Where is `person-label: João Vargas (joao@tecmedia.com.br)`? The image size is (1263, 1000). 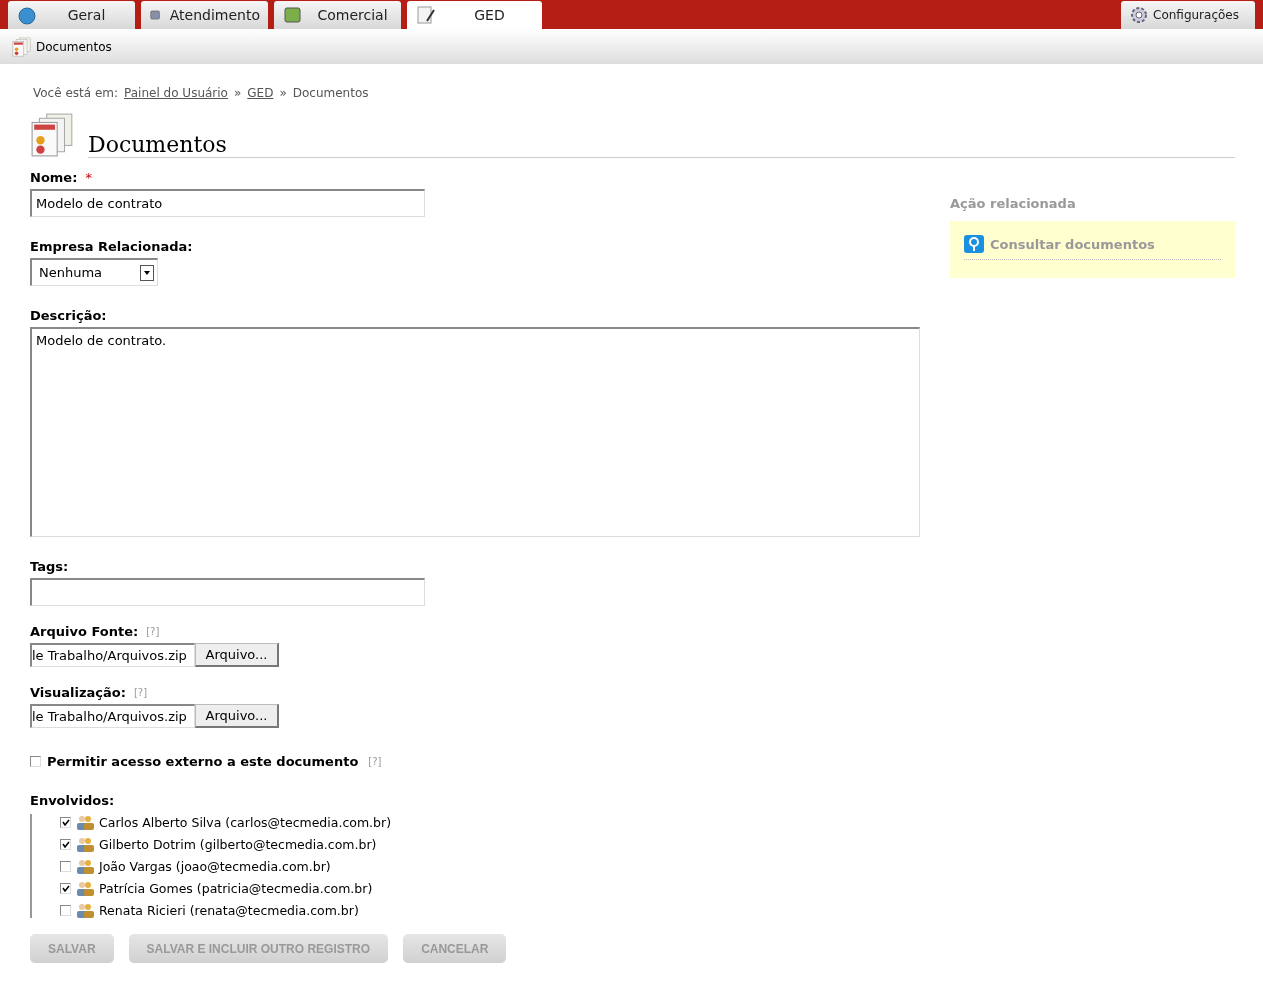 person-label: João Vargas (joao@tecmedia.com.br) is located at coordinates (215, 866).